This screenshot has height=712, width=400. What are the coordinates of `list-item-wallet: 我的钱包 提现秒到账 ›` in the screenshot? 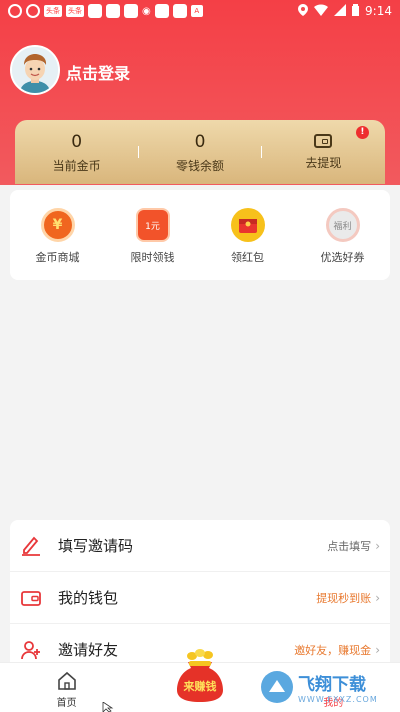 It's located at (200, 598).